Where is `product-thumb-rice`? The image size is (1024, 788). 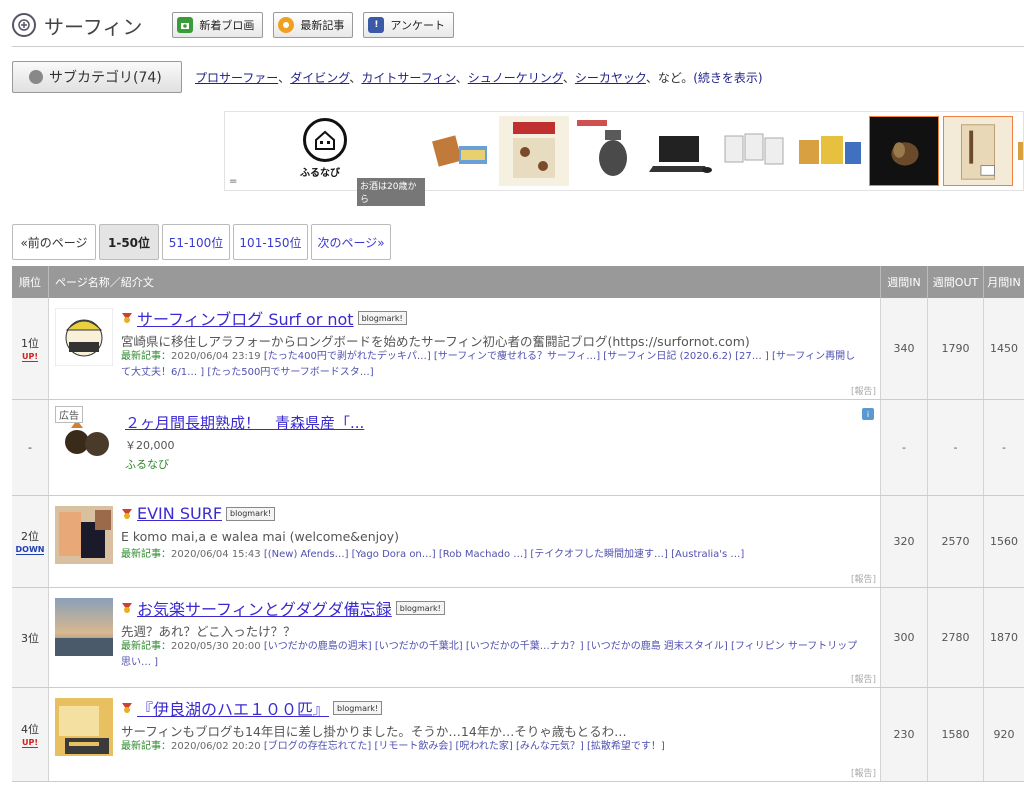 product-thumb-rice is located at coordinates (978, 151).